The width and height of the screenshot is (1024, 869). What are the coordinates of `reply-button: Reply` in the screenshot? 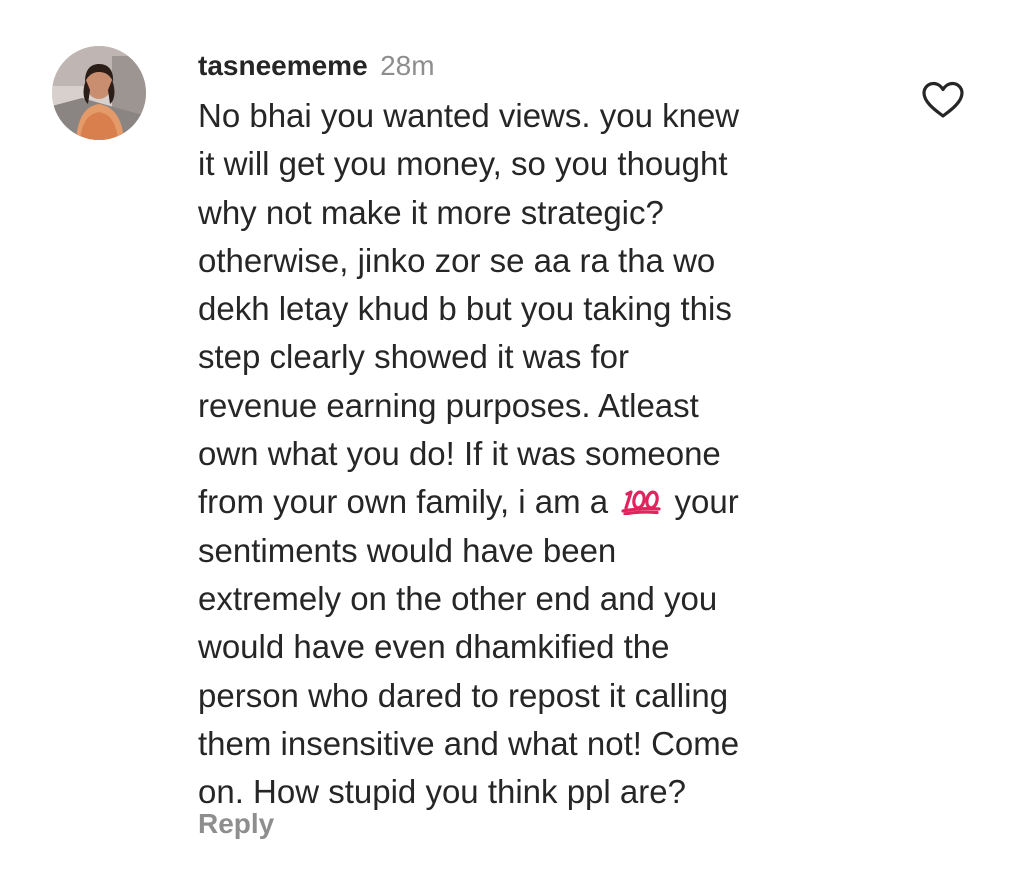 It's located at (236, 824).